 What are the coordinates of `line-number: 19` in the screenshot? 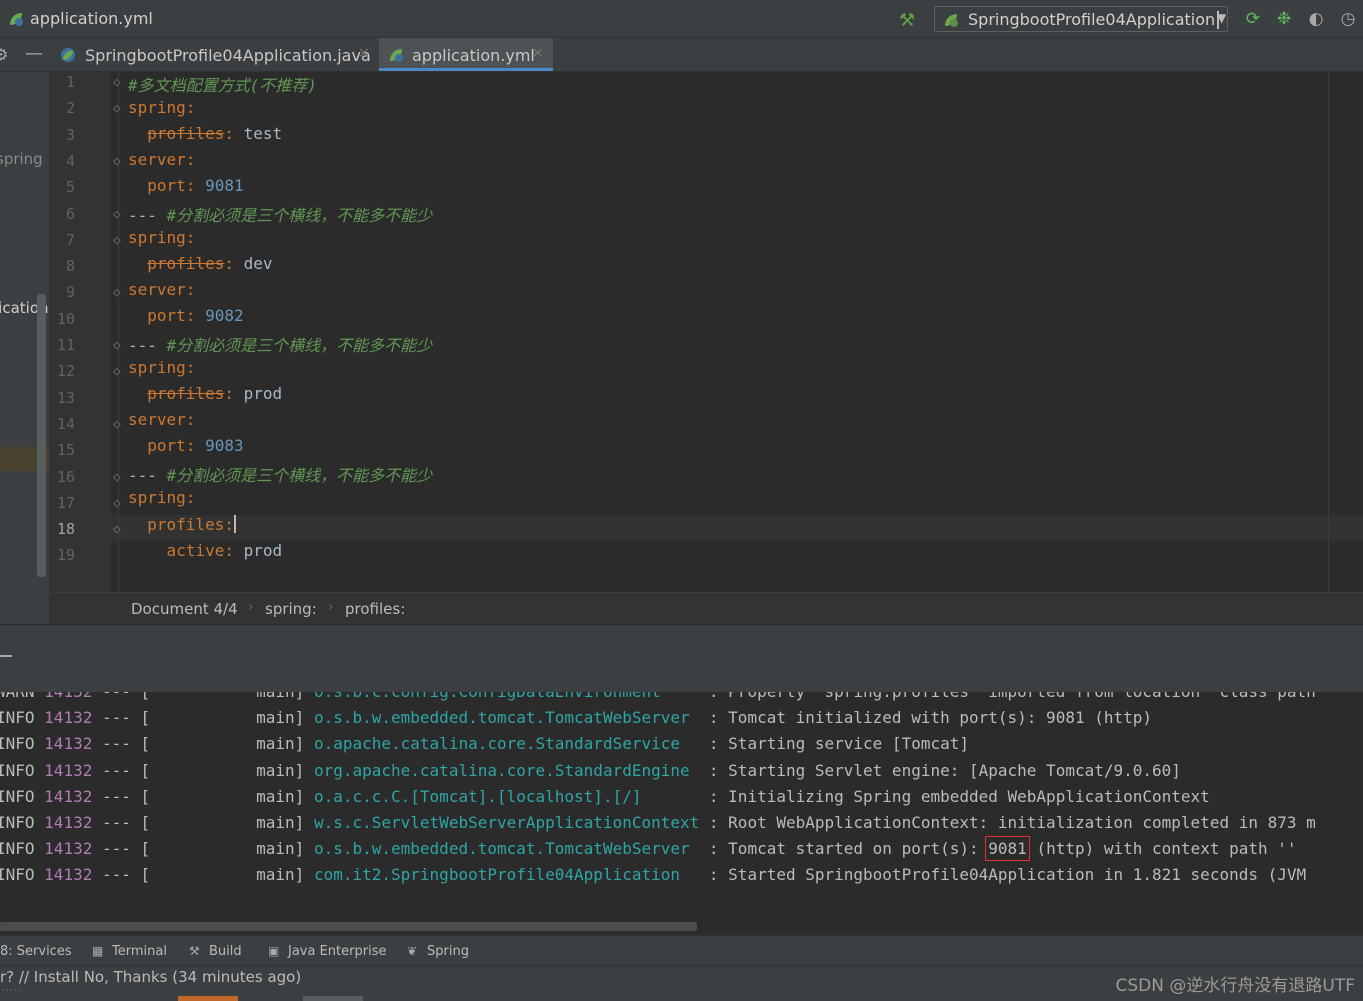 It's located at (65, 555).